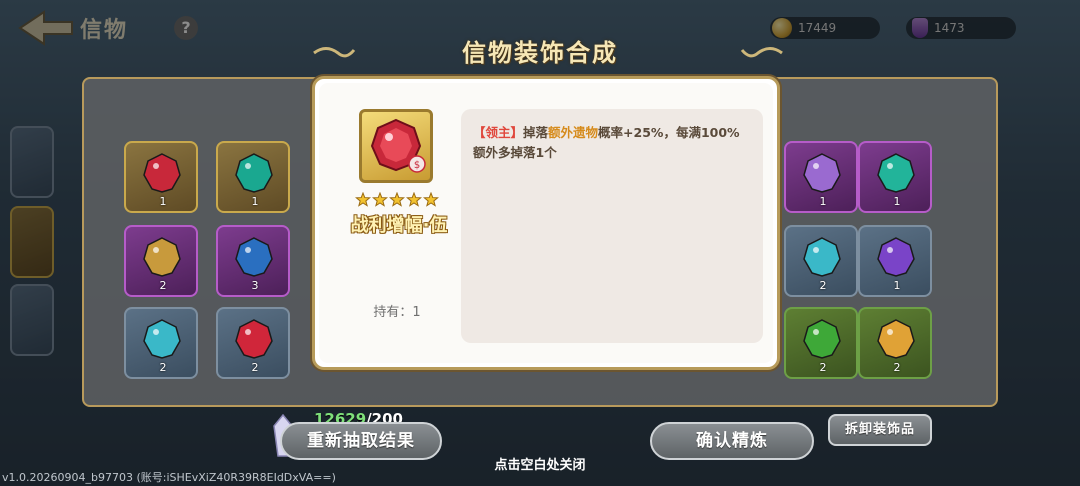  What do you see at coordinates (536, 132) in the screenshot?
I see `description-text-1: 掉落` at bounding box center [536, 132].